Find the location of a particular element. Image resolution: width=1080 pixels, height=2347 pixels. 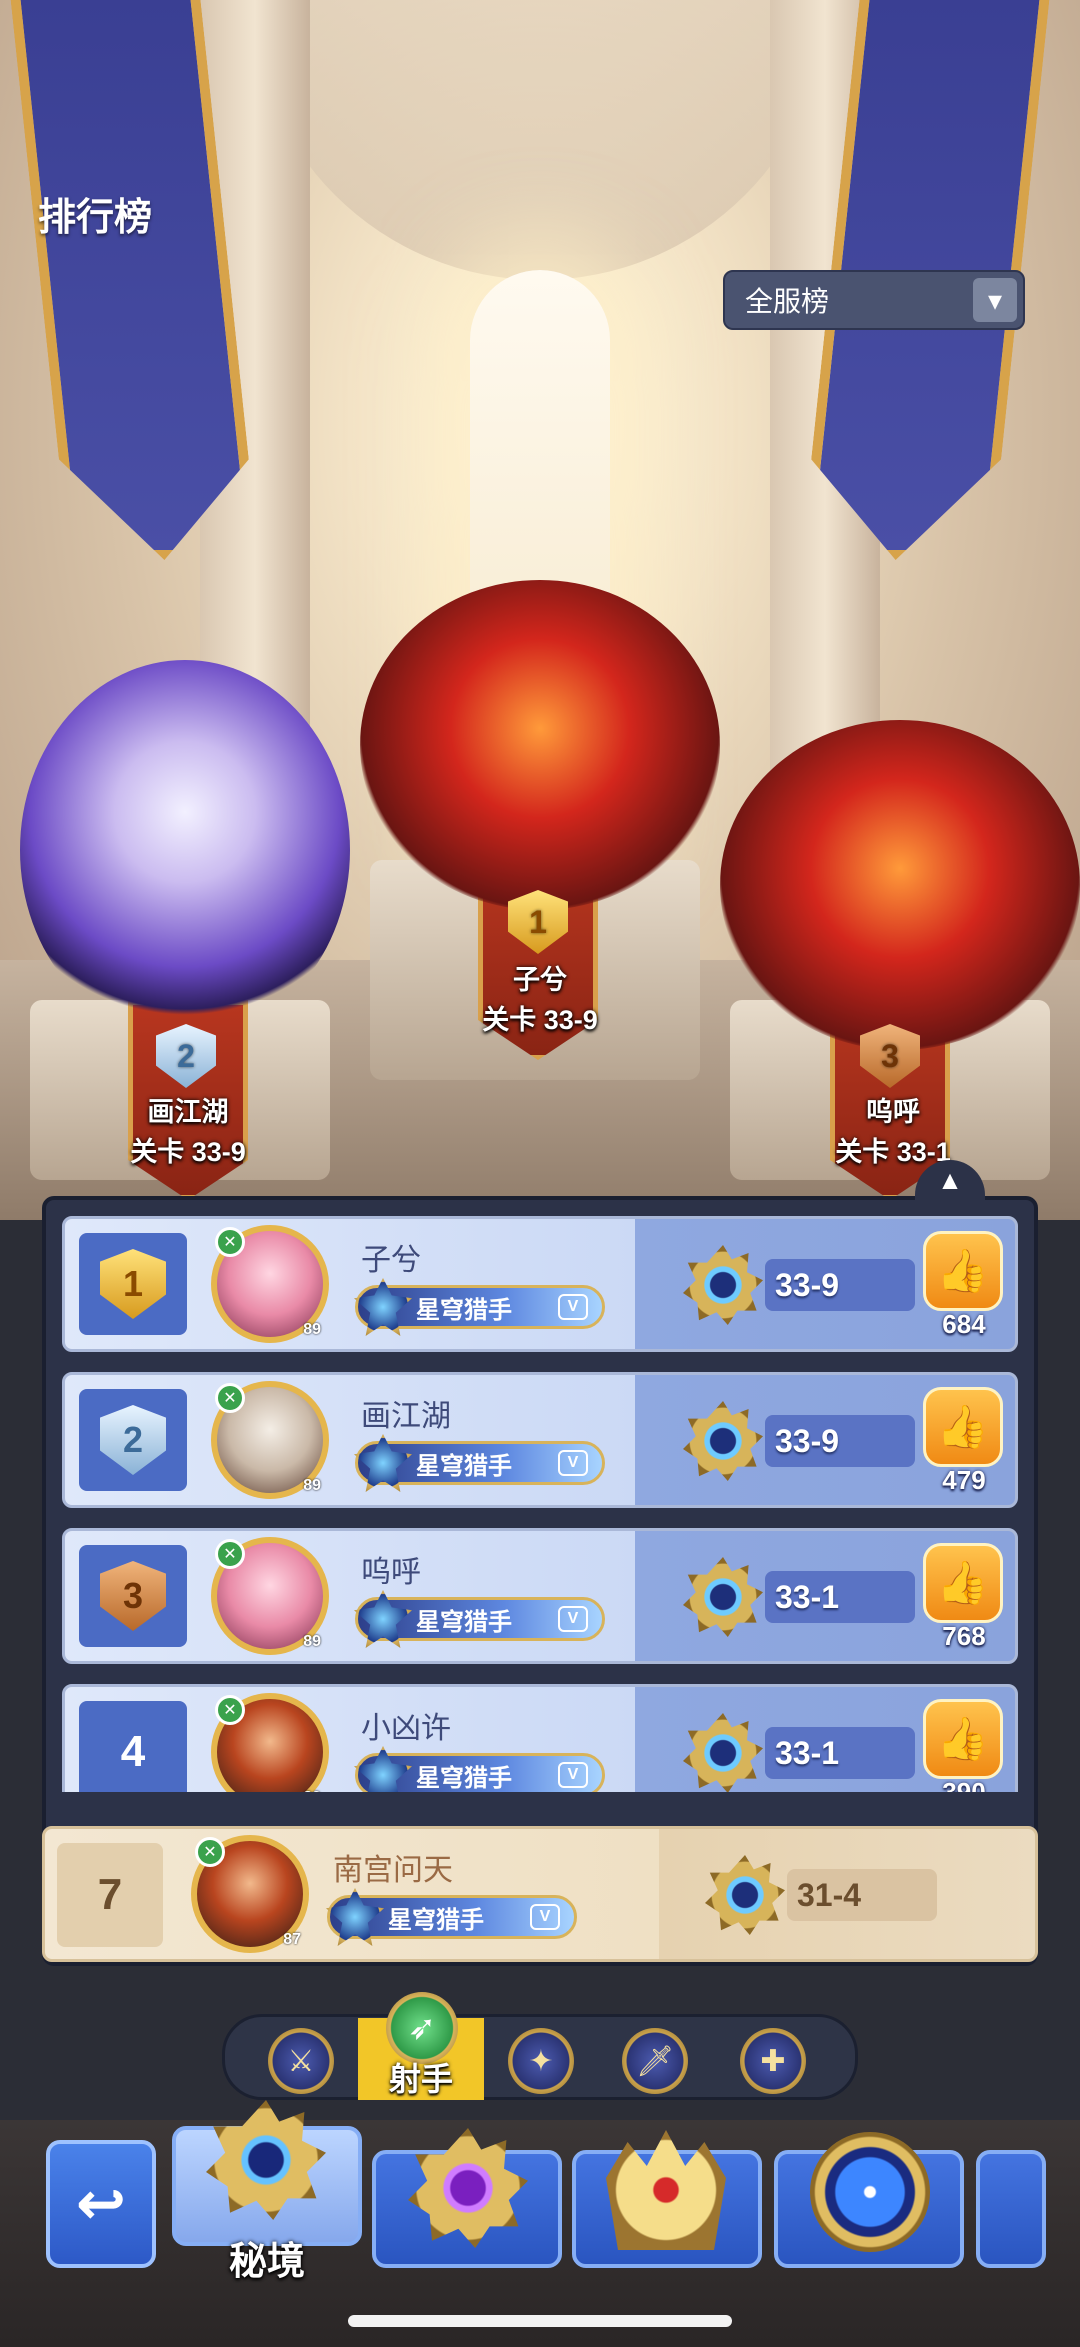

player-name: 画江湖 is located at coordinates (406, 1416).